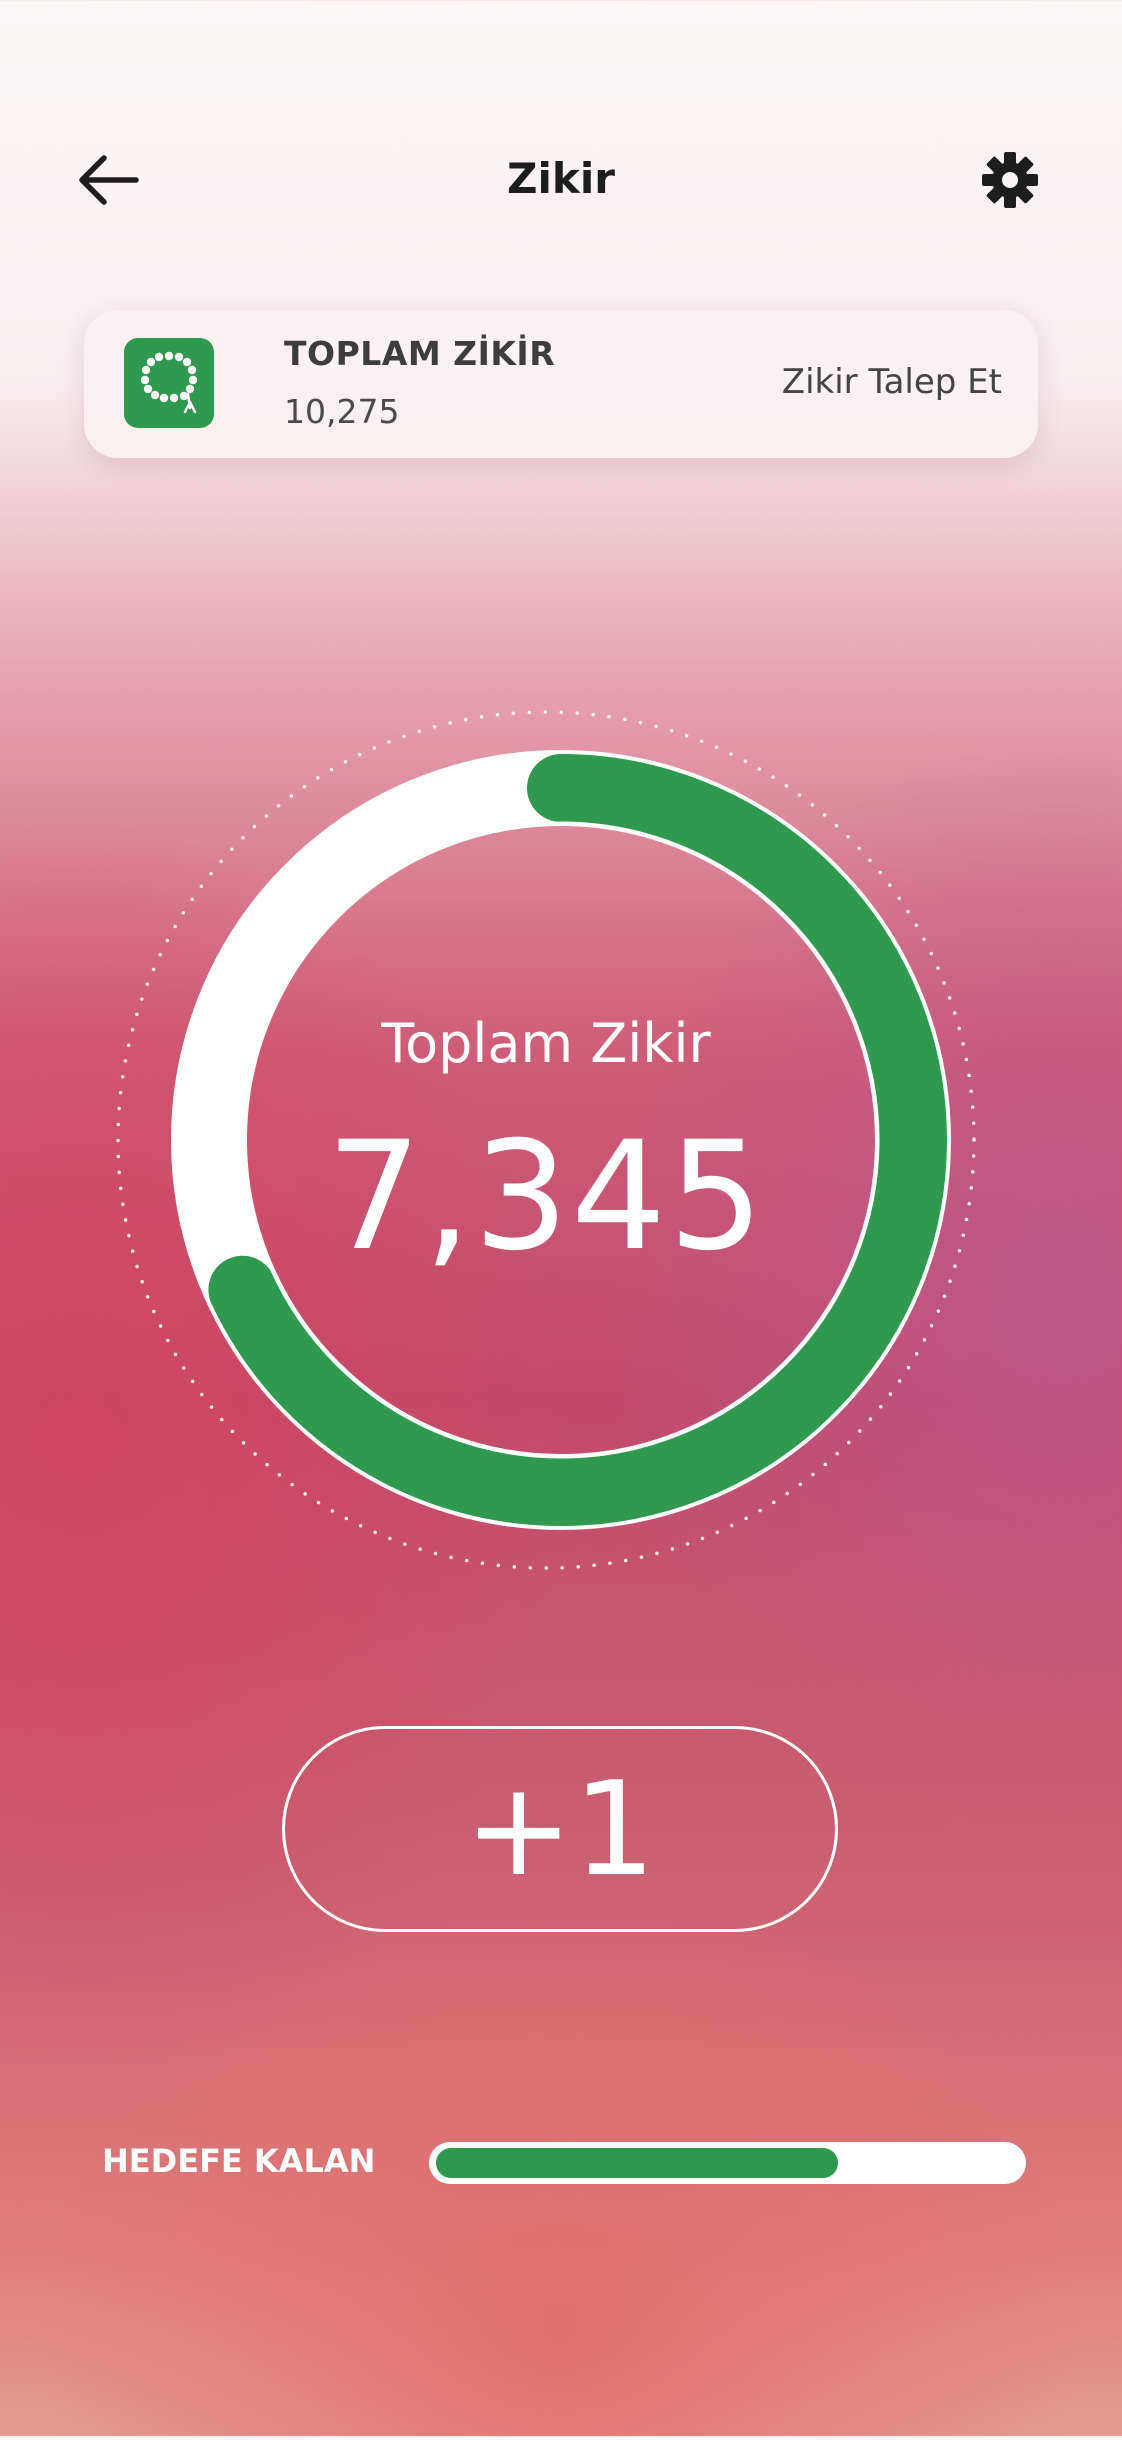  Describe the element at coordinates (637, 2163) in the screenshot. I see `goal-progress-fill` at that location.